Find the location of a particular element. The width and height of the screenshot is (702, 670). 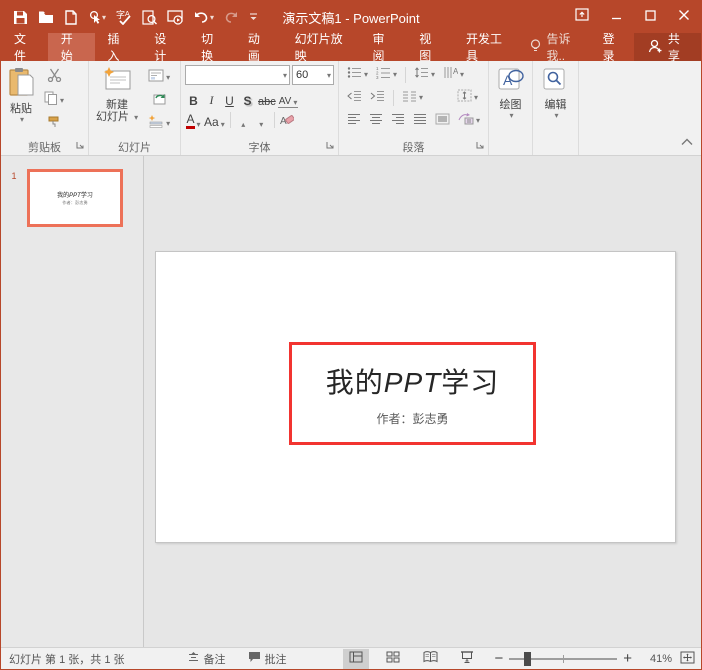

zoom-out-button: − is located at coordinates (498, 658).